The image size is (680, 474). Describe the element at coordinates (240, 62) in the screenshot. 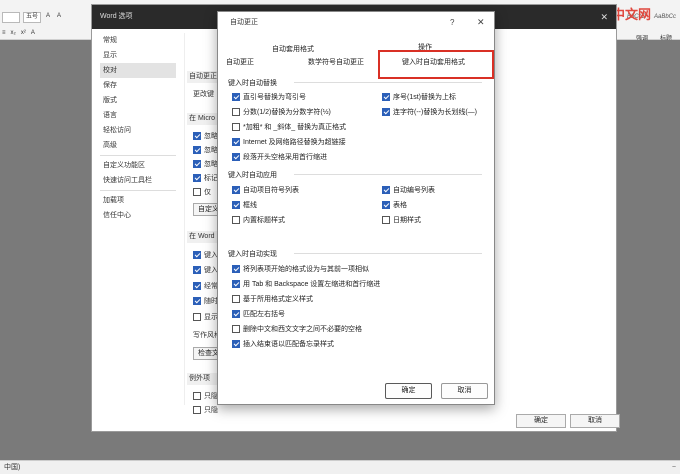

I see `tab-autocorrect: 自动更正` at that location.